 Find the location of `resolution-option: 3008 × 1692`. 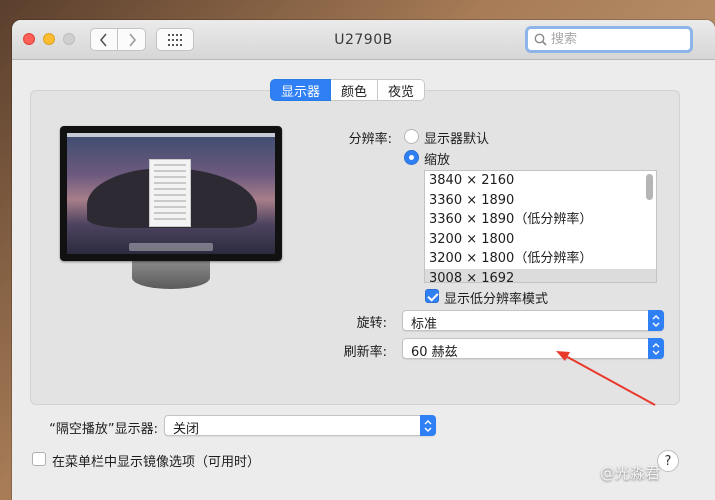

resolution-option: 3008 × 1692 is located at coordinates (540, 275).